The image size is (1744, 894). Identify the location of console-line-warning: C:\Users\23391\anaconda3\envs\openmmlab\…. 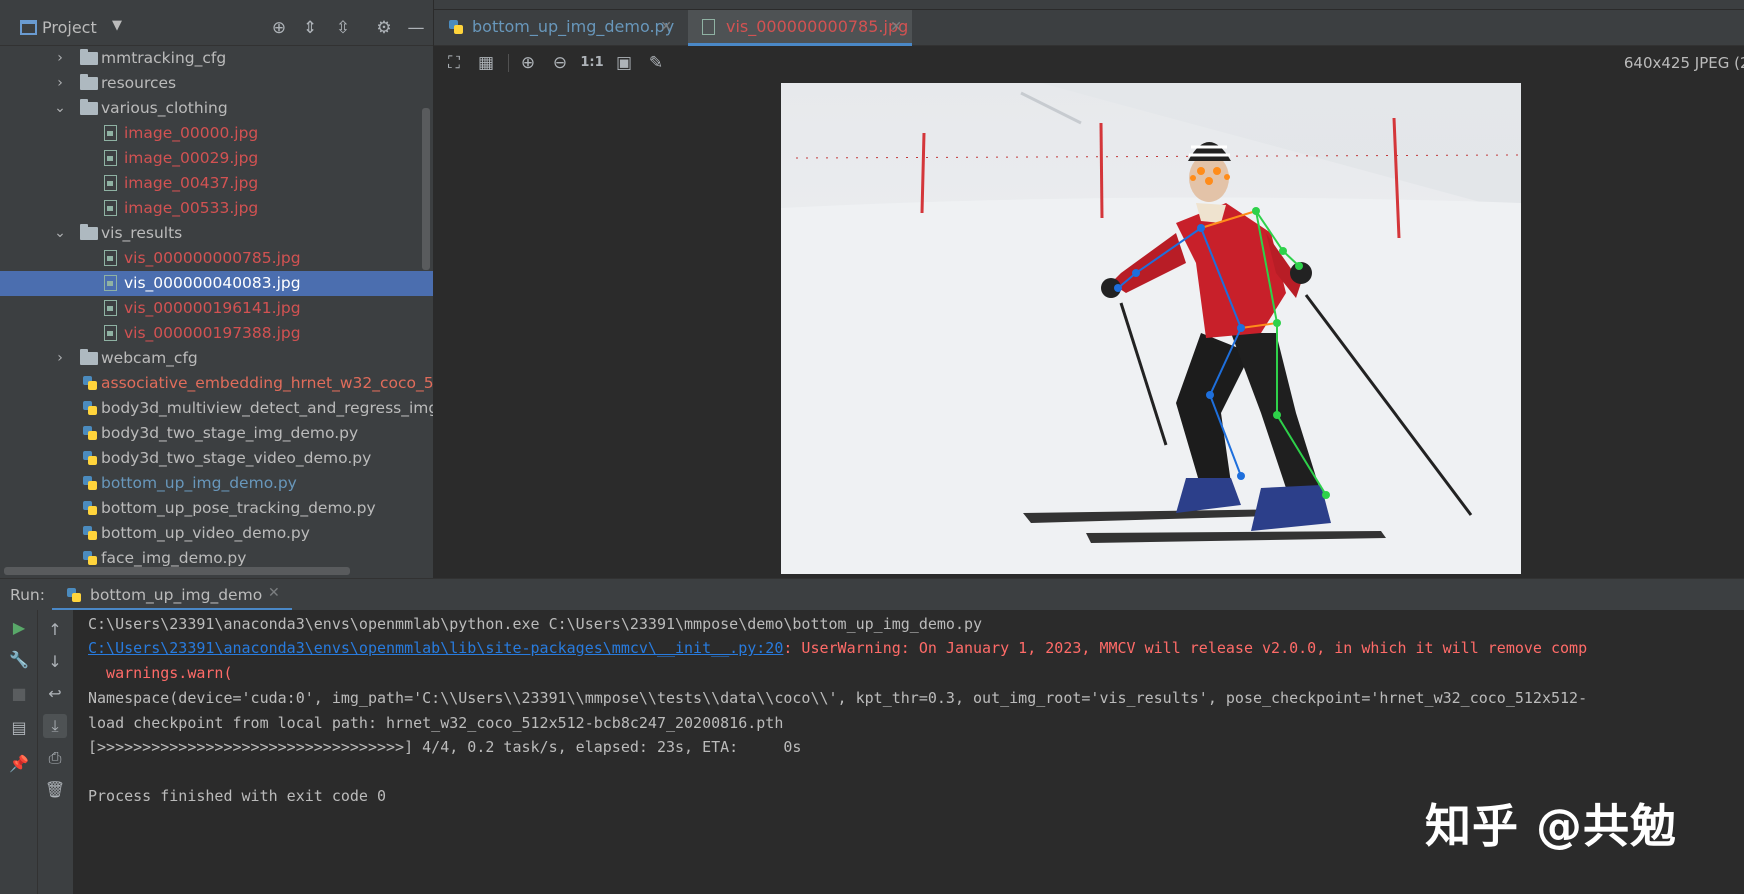
(837, 648).